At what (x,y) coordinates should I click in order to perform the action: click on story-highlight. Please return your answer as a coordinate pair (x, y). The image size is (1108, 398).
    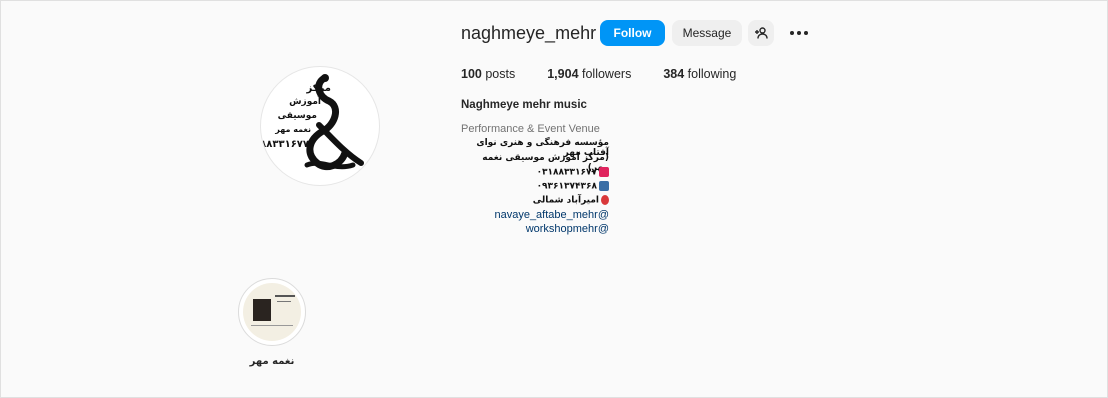
    Looking at the image, I should click on (272, 312).